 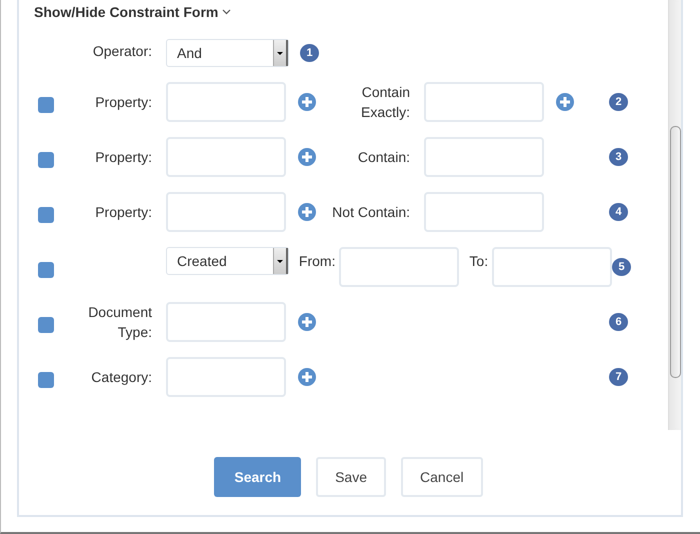 I want to click on field-label: Operator:, so click(x=122, y=51).